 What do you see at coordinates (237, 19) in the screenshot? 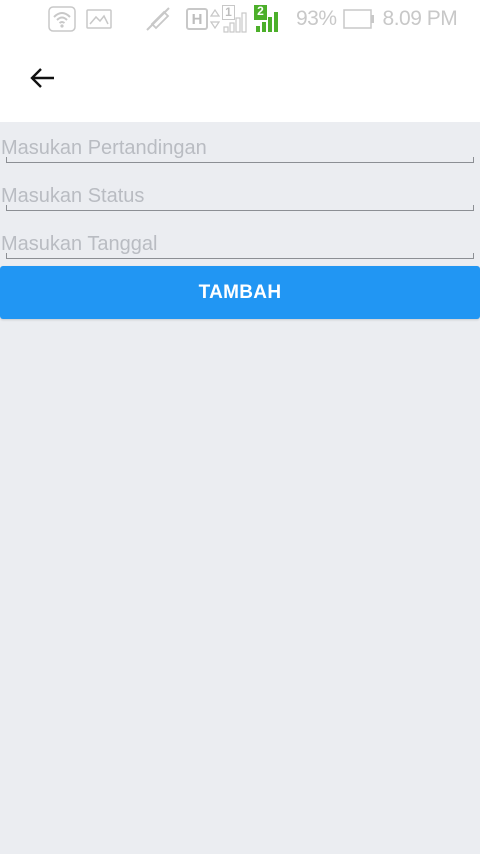
I see `sim1-signal-icon: 1` at bounding box center [237, 19].